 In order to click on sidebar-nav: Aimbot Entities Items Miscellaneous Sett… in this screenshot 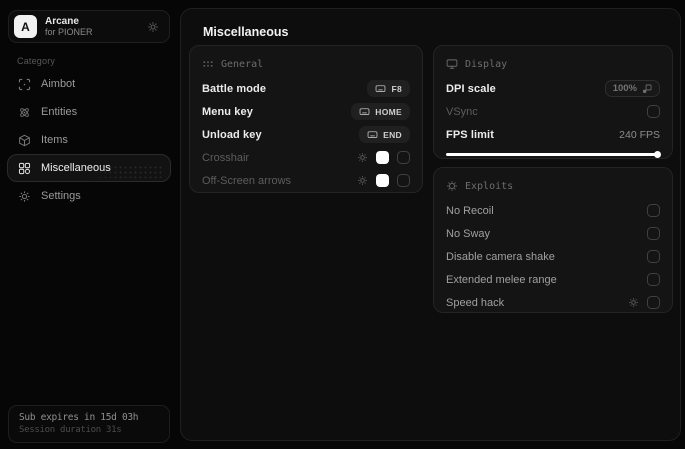, I will do `click(89, 140)`.